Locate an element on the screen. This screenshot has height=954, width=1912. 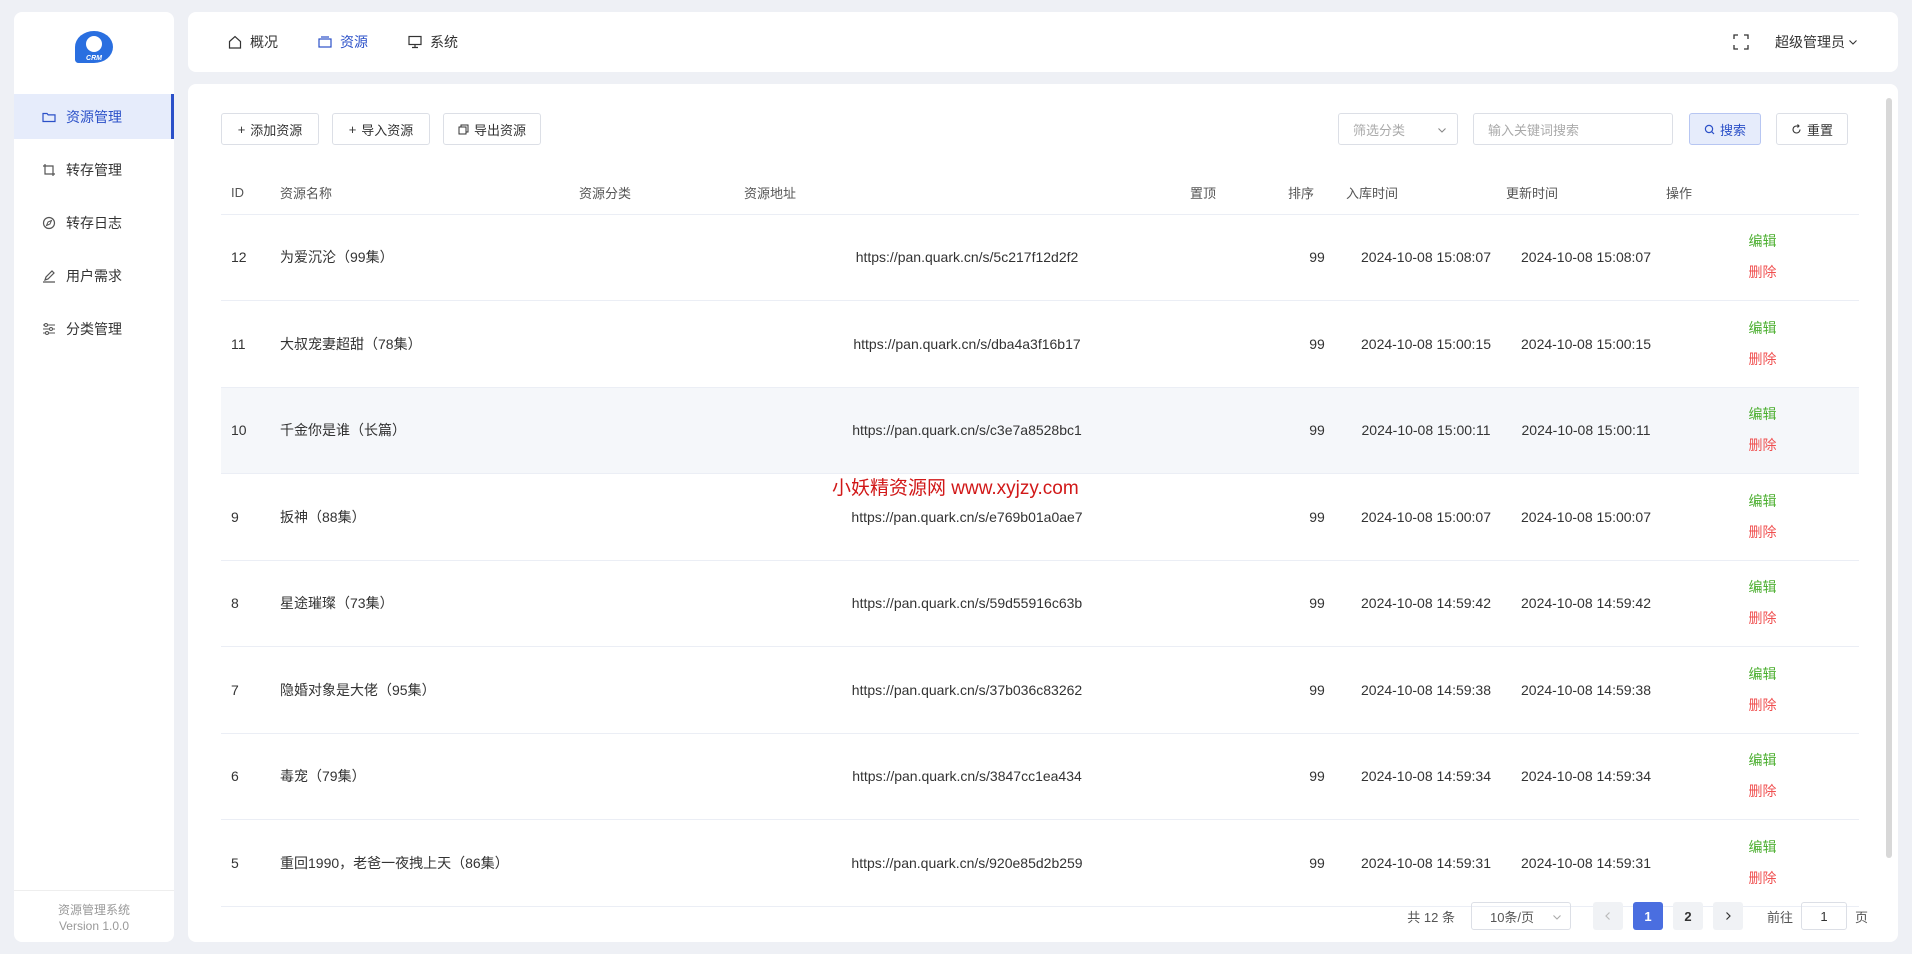
add-resource-button: + 添加资源 is located at coordinates (270, 129).